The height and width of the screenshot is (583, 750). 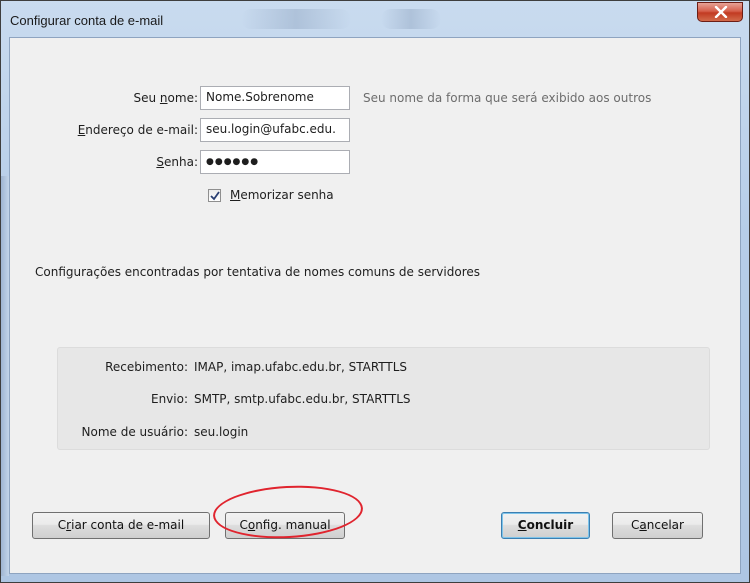 I want to click on manual-config-button: Config. manual, so click(x=285, y=525).